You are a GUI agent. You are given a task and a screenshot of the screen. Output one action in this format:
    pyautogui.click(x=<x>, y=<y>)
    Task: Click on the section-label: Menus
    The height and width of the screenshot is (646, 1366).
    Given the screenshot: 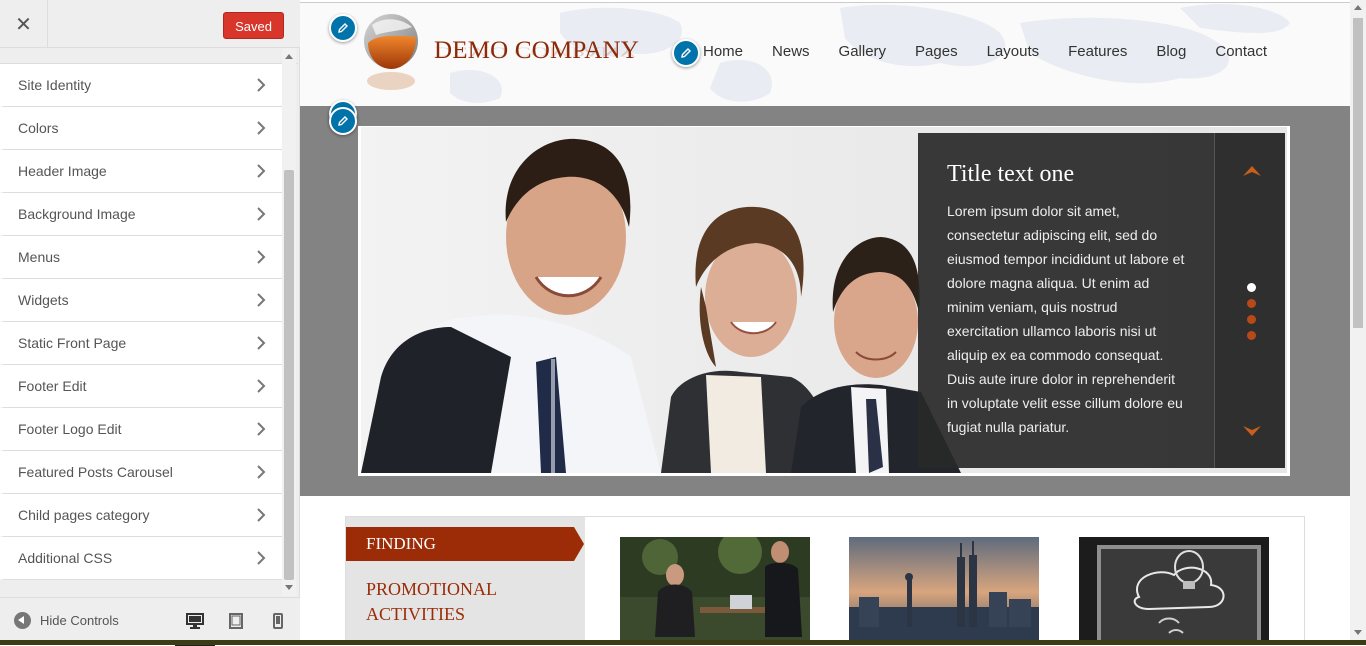 What is the action you would take?
    pyautogui.click(x=39, y=257)
    